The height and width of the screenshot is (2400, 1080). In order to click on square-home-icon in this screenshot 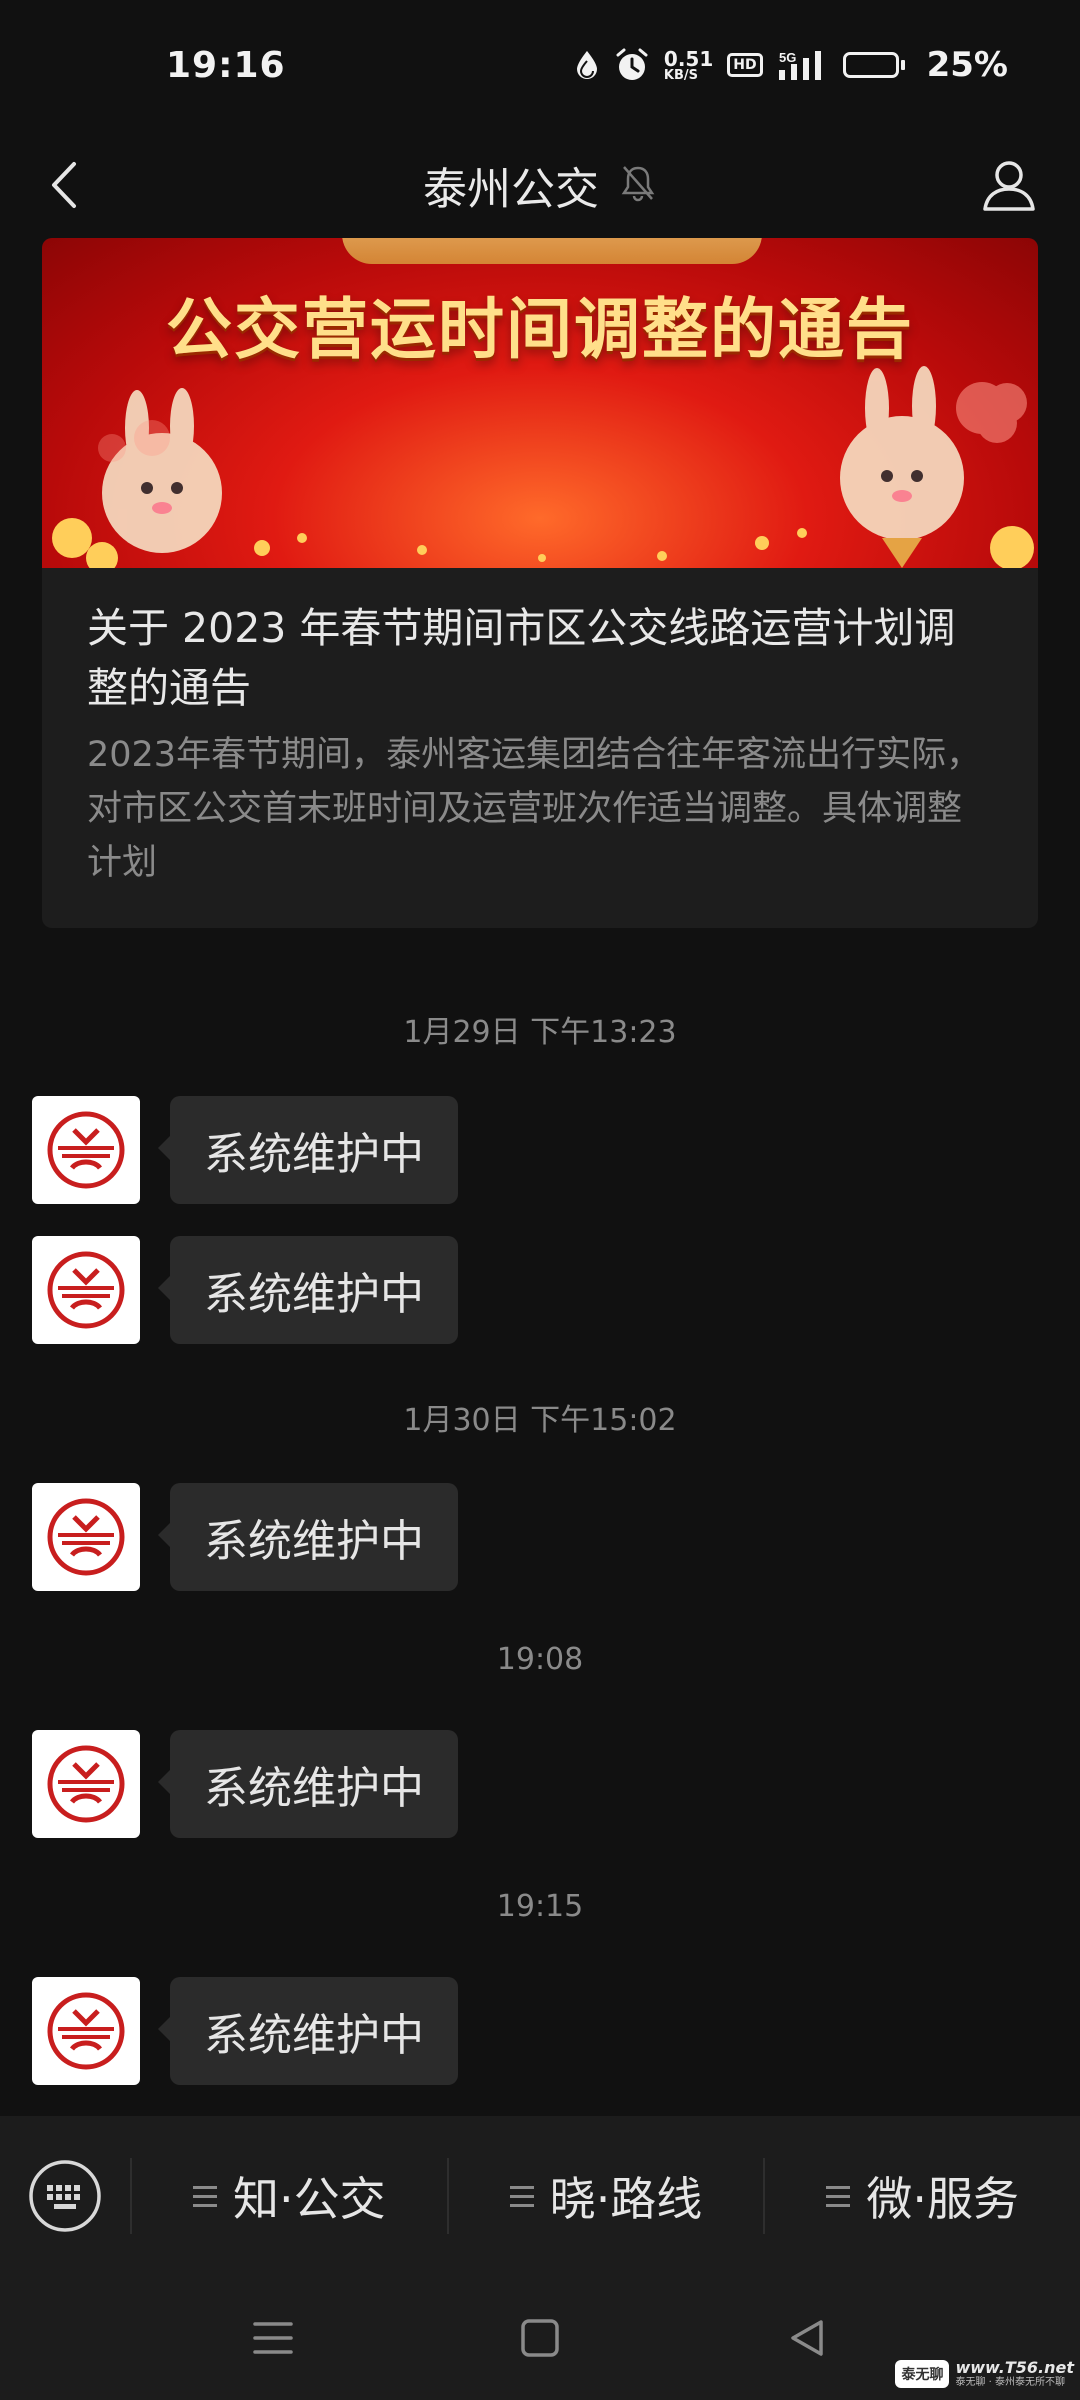, I will do `click(540, 2338)`.